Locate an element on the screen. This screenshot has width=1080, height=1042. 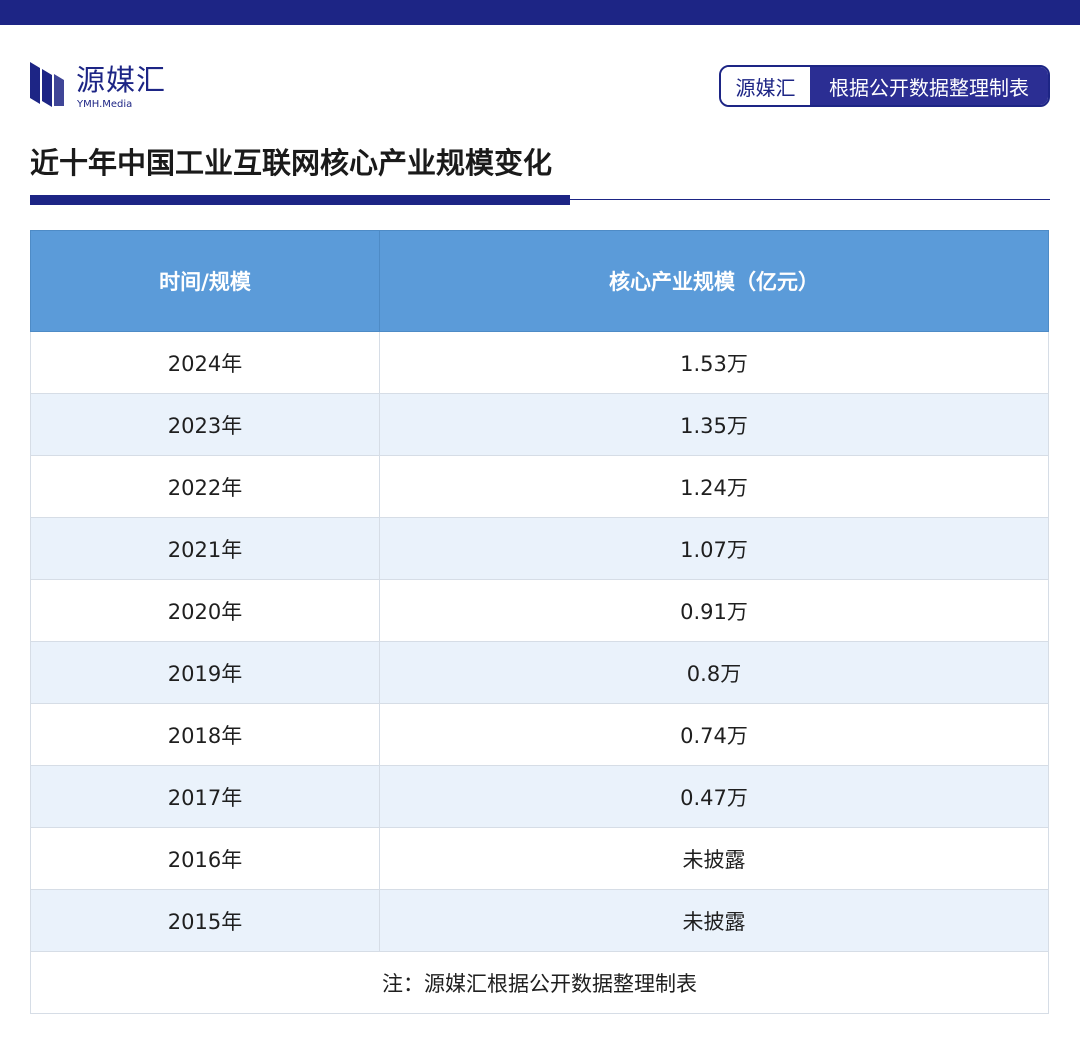
value-cell: 1.24万 is located at coordinates (714, 486).